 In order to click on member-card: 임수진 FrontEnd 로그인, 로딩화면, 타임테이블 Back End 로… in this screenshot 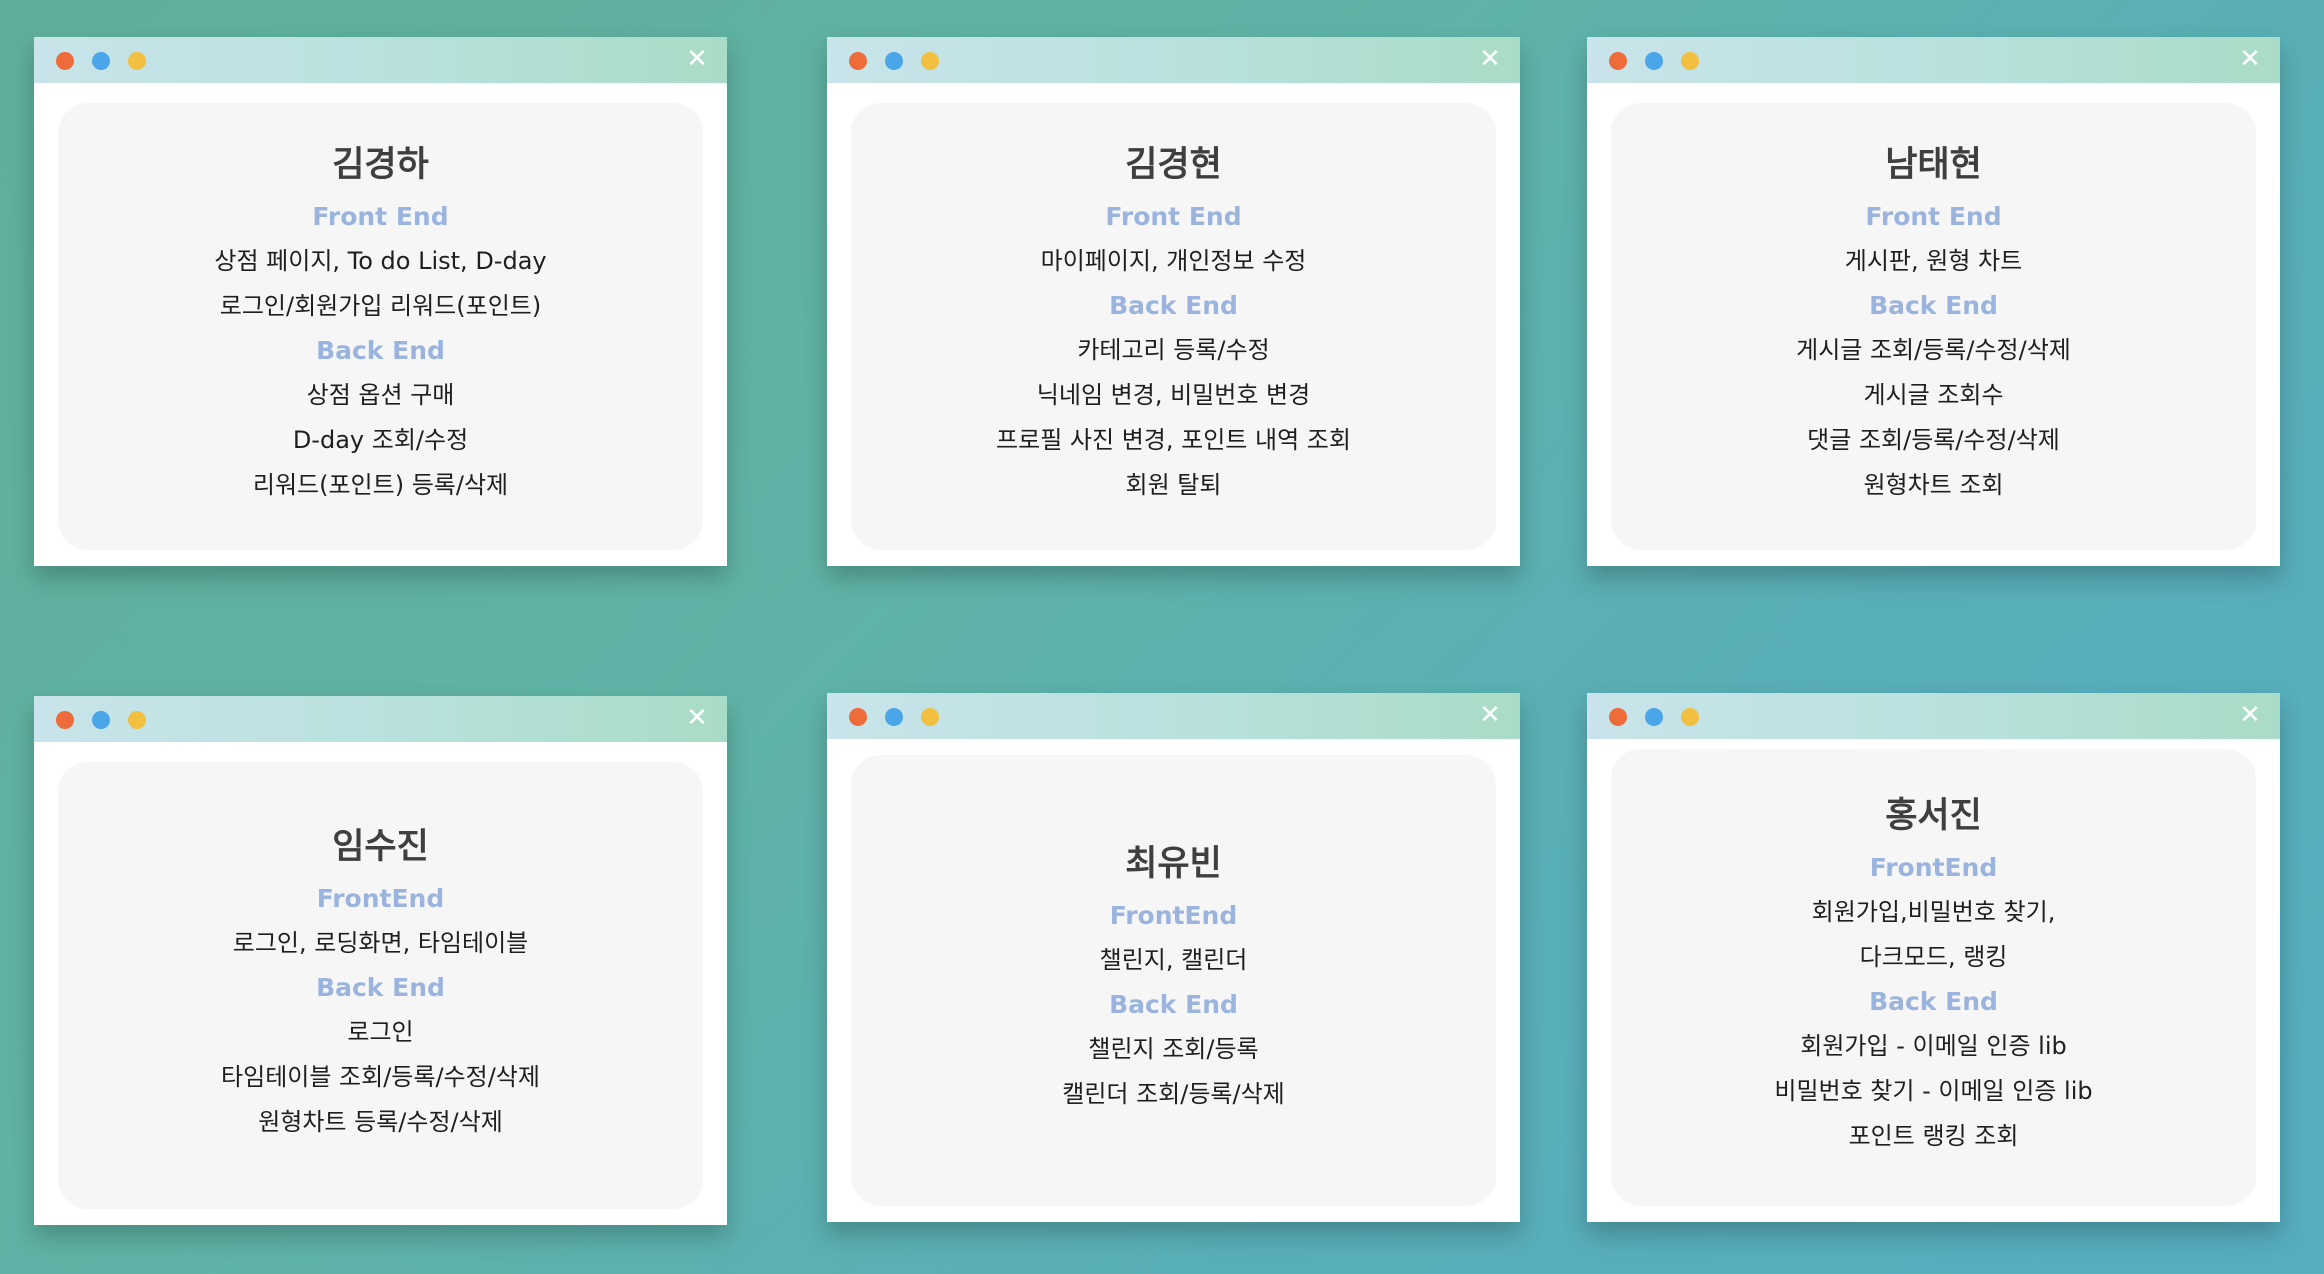, I will do `click(380, 985)`.